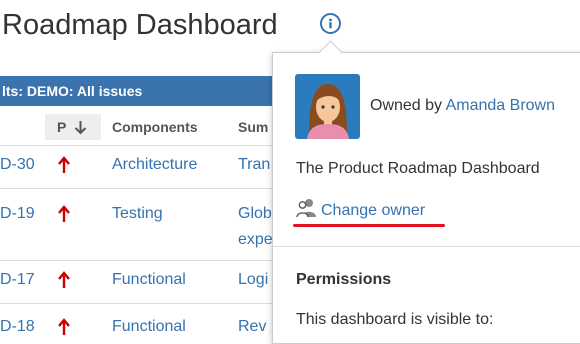 This screenshot has width=580, height=344. Describe the element at coordinates (253, 127) in the screenshot. I see `column-header-summary: Sum` at that location.